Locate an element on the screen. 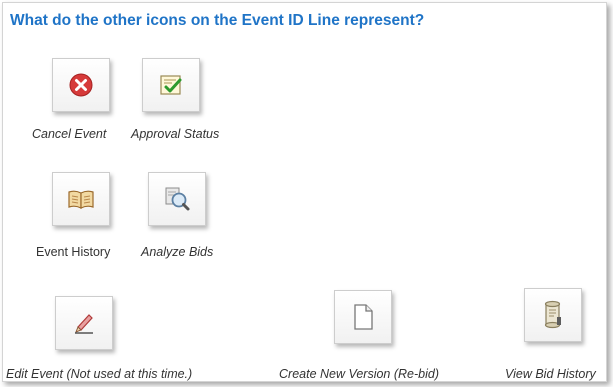 The height and width of the screenshot is (387, 613). edit-event-label: Edit Event (Not used at this time.) is located at coordinates (99, 374).